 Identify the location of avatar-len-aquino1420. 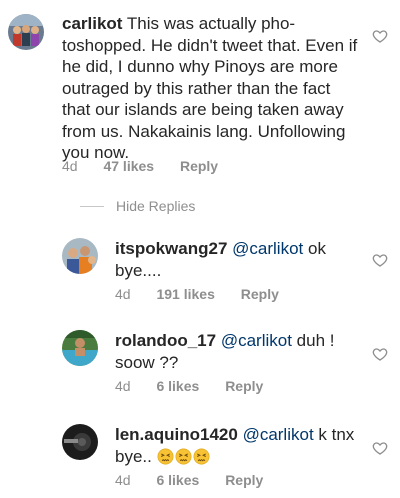
(80, 442).